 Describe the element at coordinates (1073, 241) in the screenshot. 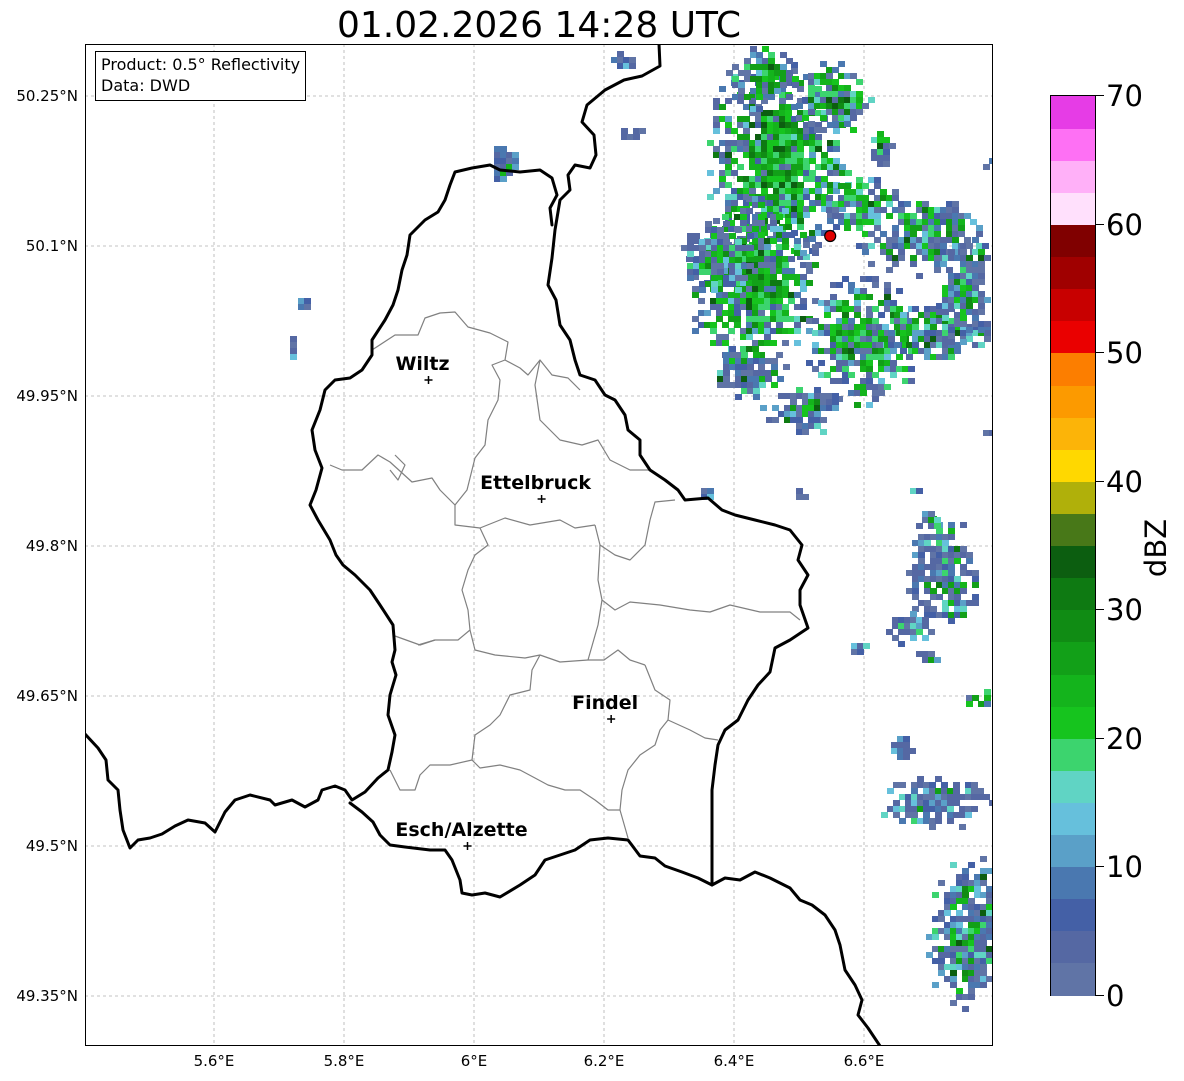

I see `colorbar-swatch` at that location.